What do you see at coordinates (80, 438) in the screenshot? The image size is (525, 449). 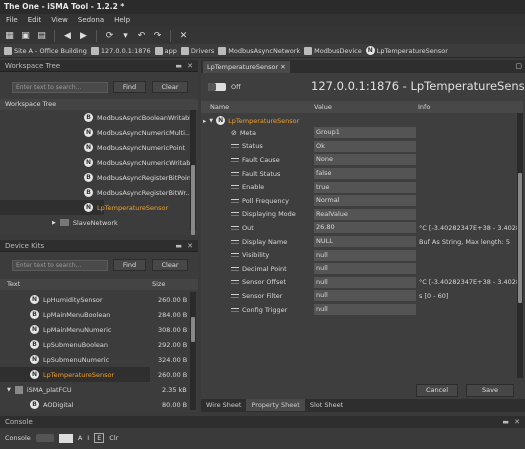 I see `console-filter-a: A` at bounding box center [80, 438].